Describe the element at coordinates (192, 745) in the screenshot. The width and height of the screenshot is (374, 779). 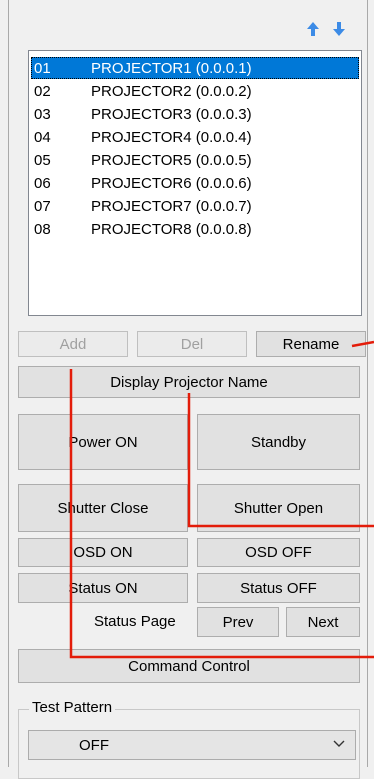
I see `test-pattern-select: OFF` at that location.